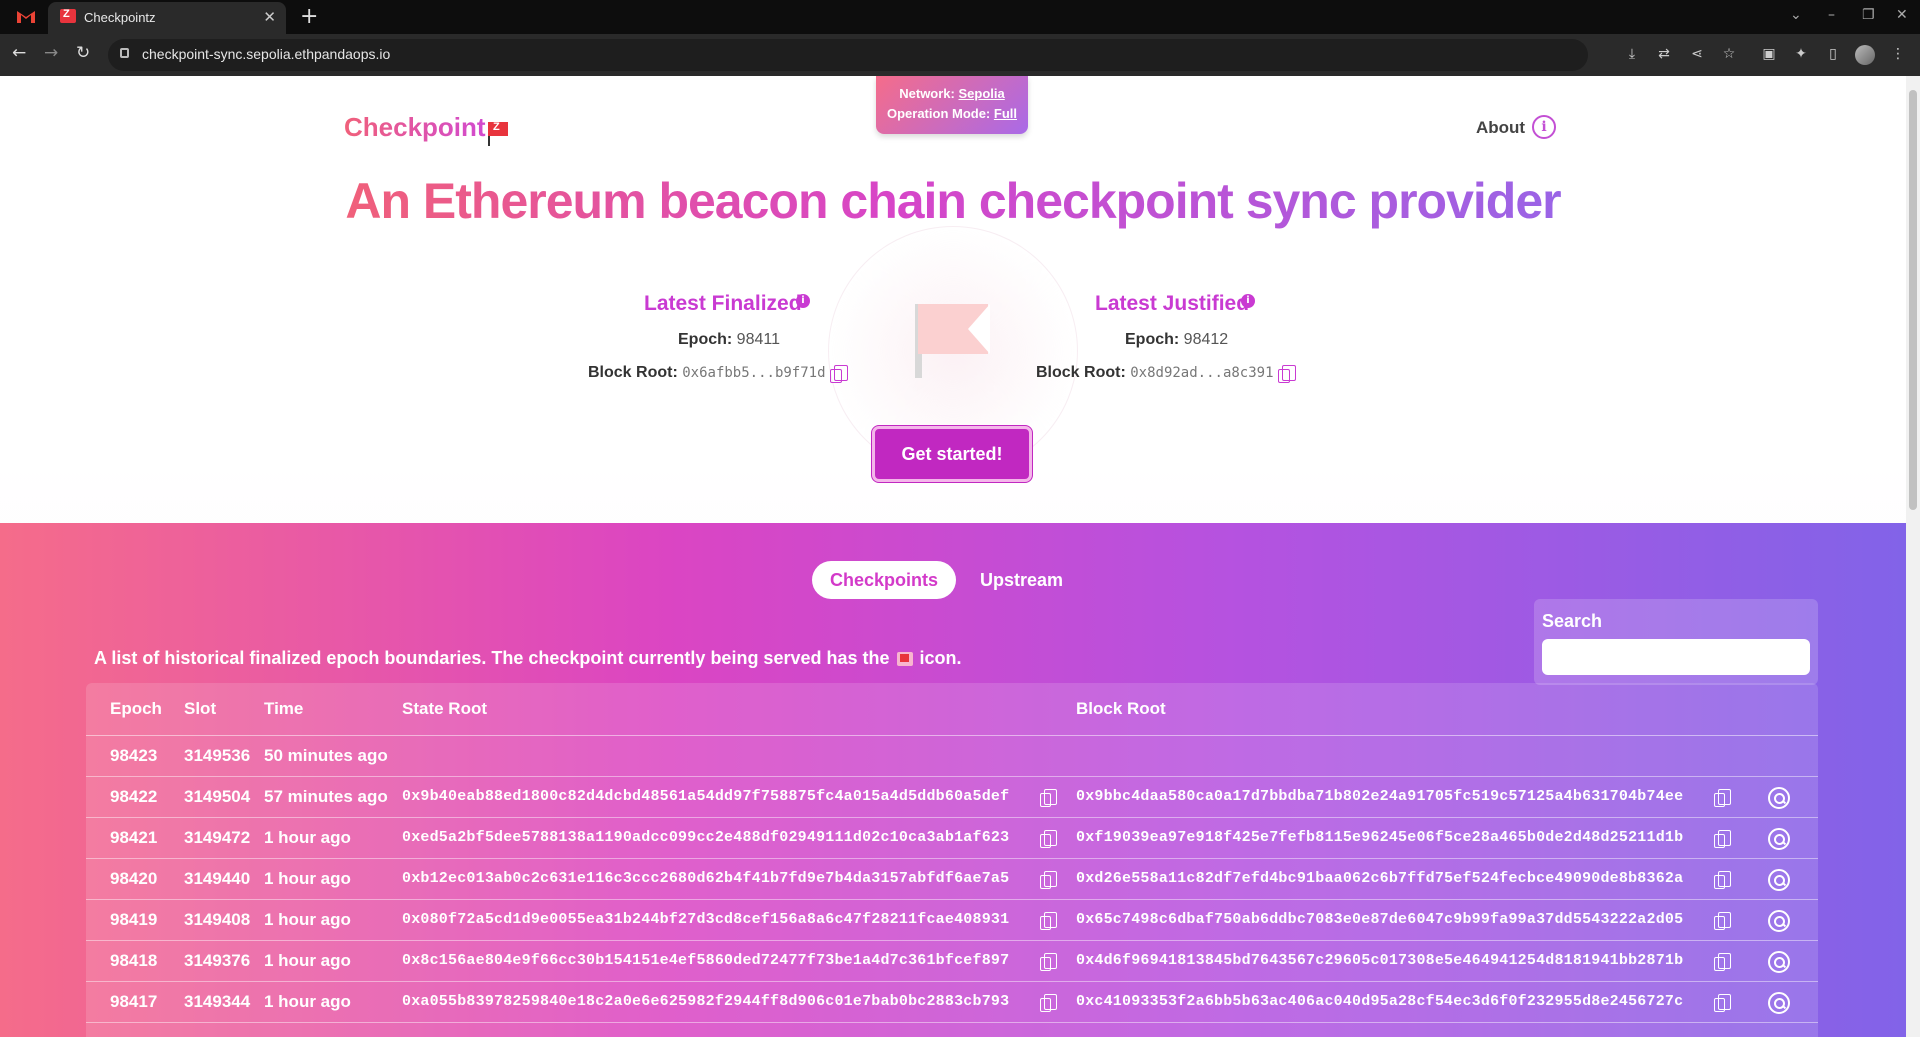 This screenshot has height=1037, width=1920. Describe the element at coordinates (952, 756) in the screenshot. I see `table-row: 98423 3149536 50 minutes ago` at that location.